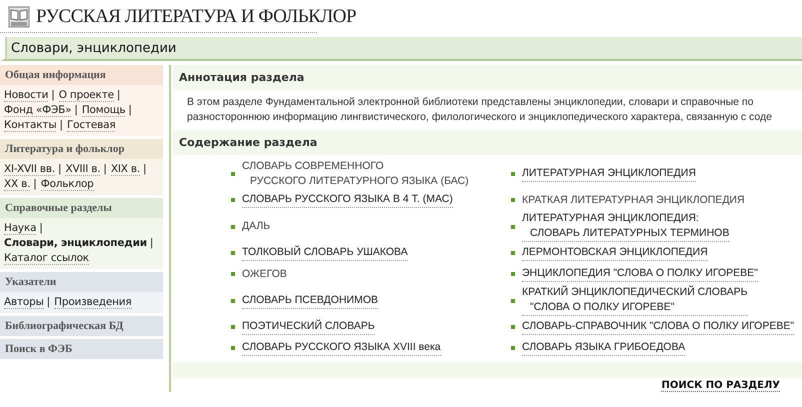  What do you see at coordinates (93, 48) in the screenshot?
I see `breadcrumb-title: Словари, энциклопедии` at bounding box center [93, 48].